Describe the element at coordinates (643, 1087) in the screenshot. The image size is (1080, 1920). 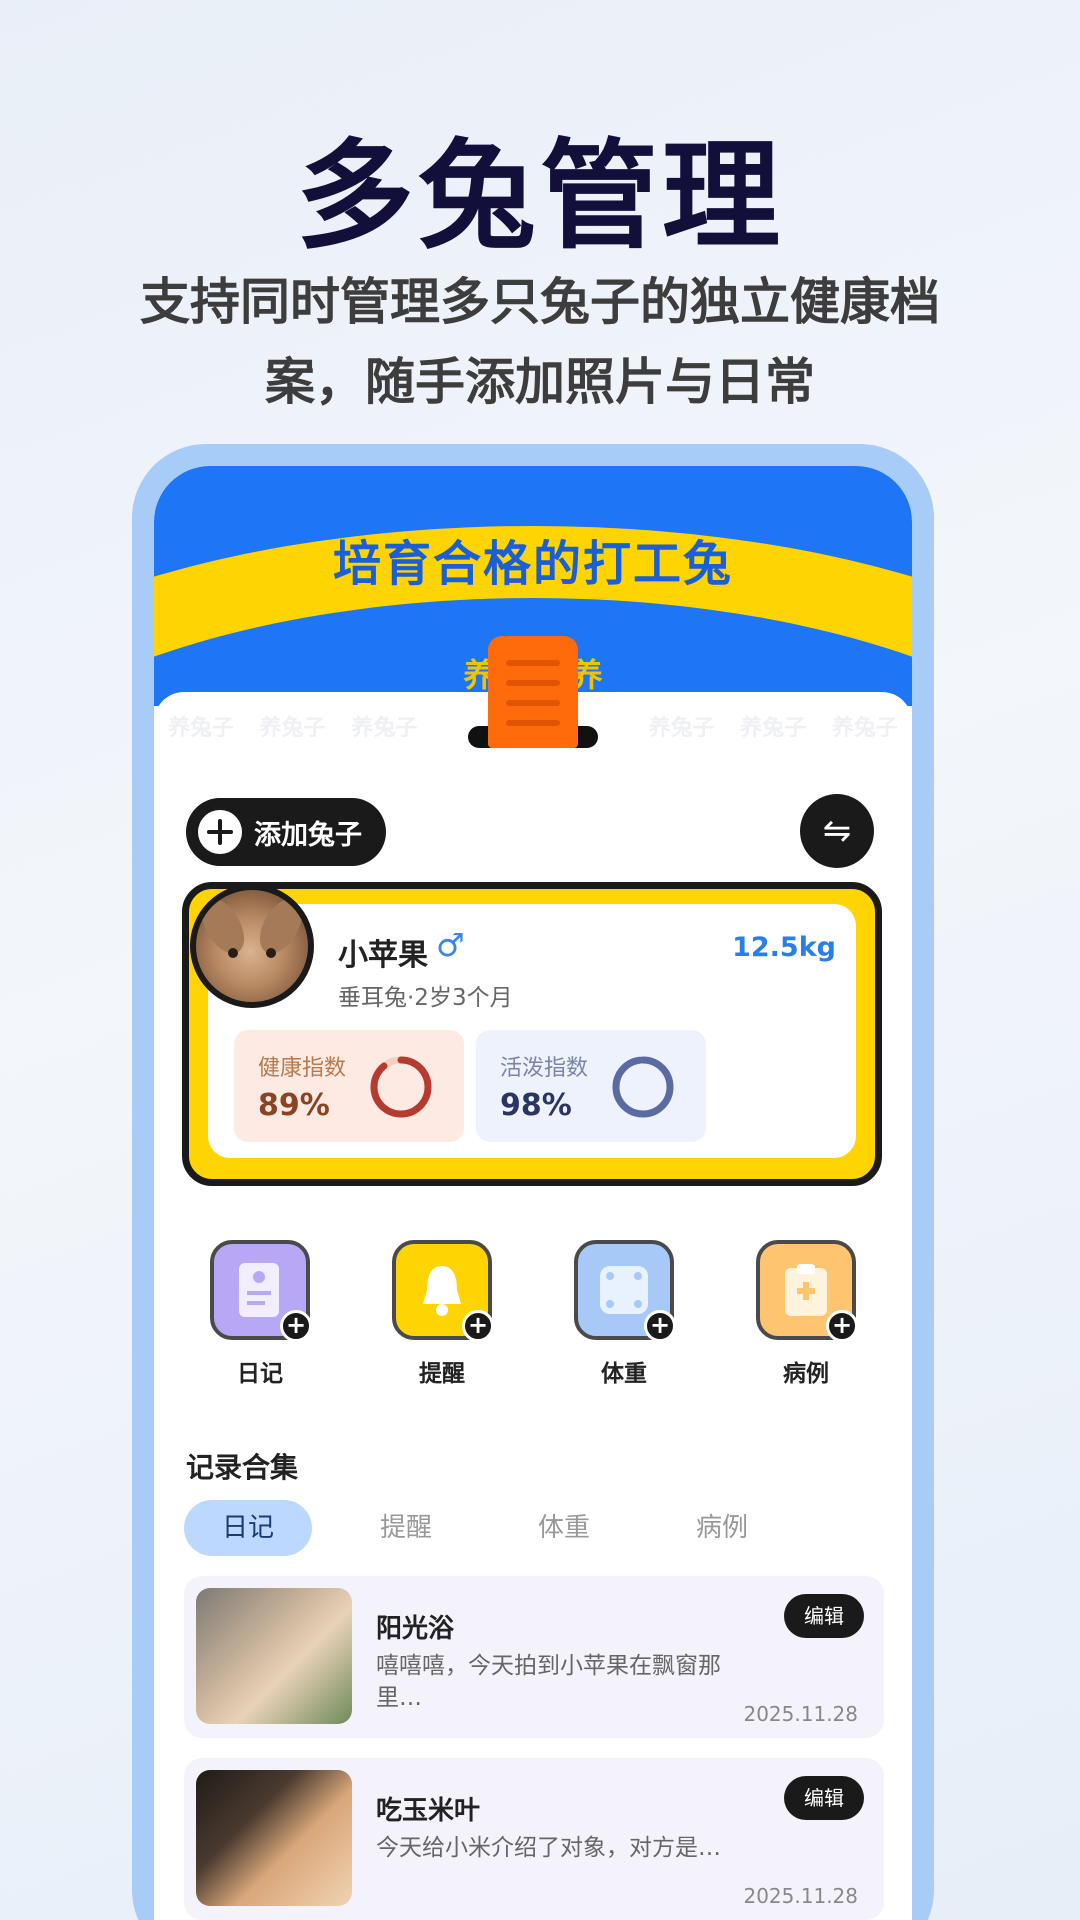
I see `active-ring` at that location.